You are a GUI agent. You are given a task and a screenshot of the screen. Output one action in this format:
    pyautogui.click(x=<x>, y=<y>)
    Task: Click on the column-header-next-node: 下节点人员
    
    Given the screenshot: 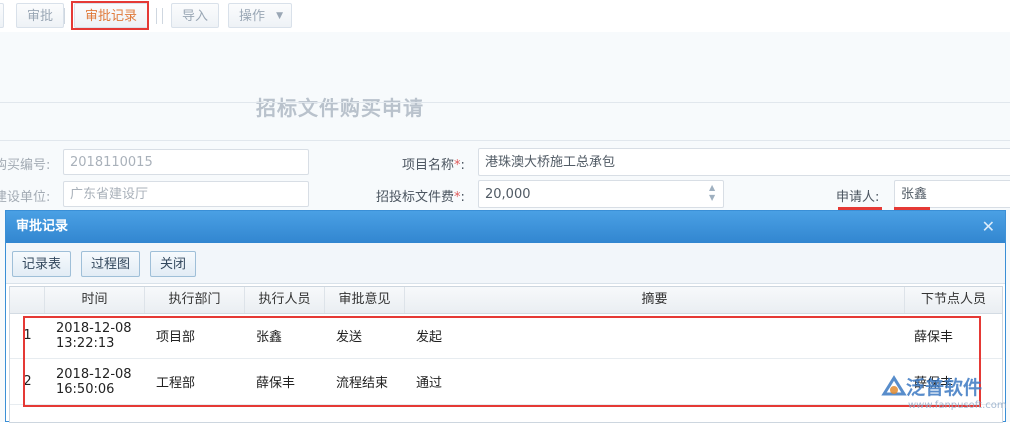 What is the action you would take?
    pyautogui.click(x=953, y=300)
    